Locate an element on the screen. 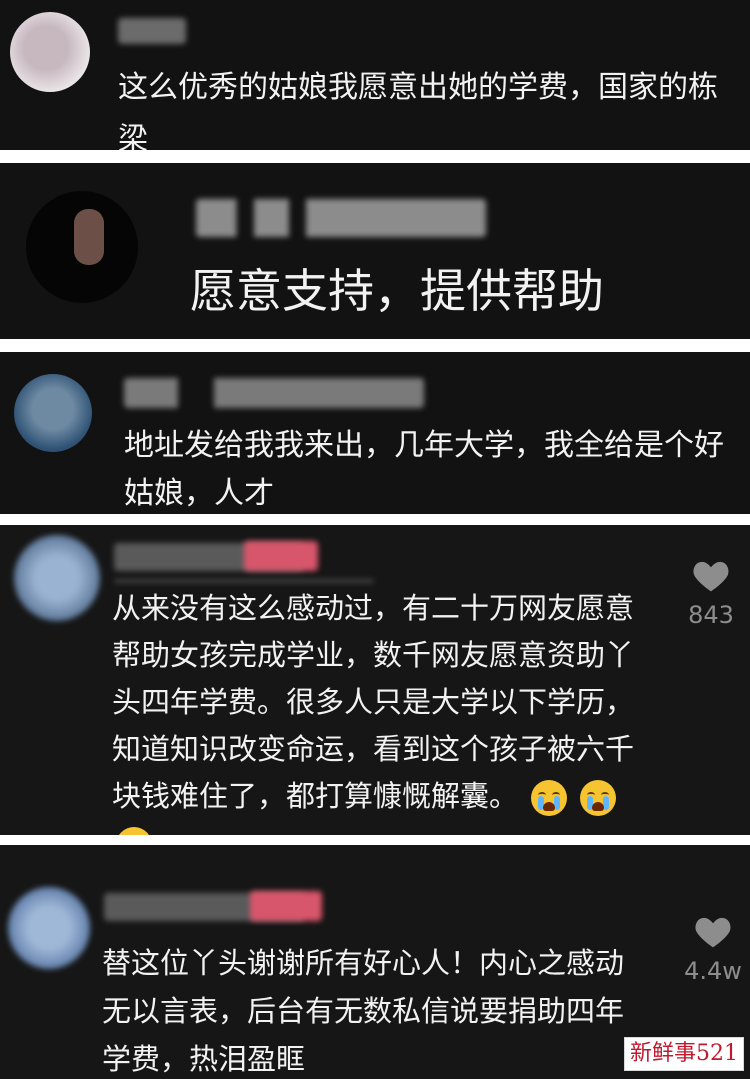 This screenshot has height=1079, width=750. like-count: 843 is located at coordinates (711, 615).